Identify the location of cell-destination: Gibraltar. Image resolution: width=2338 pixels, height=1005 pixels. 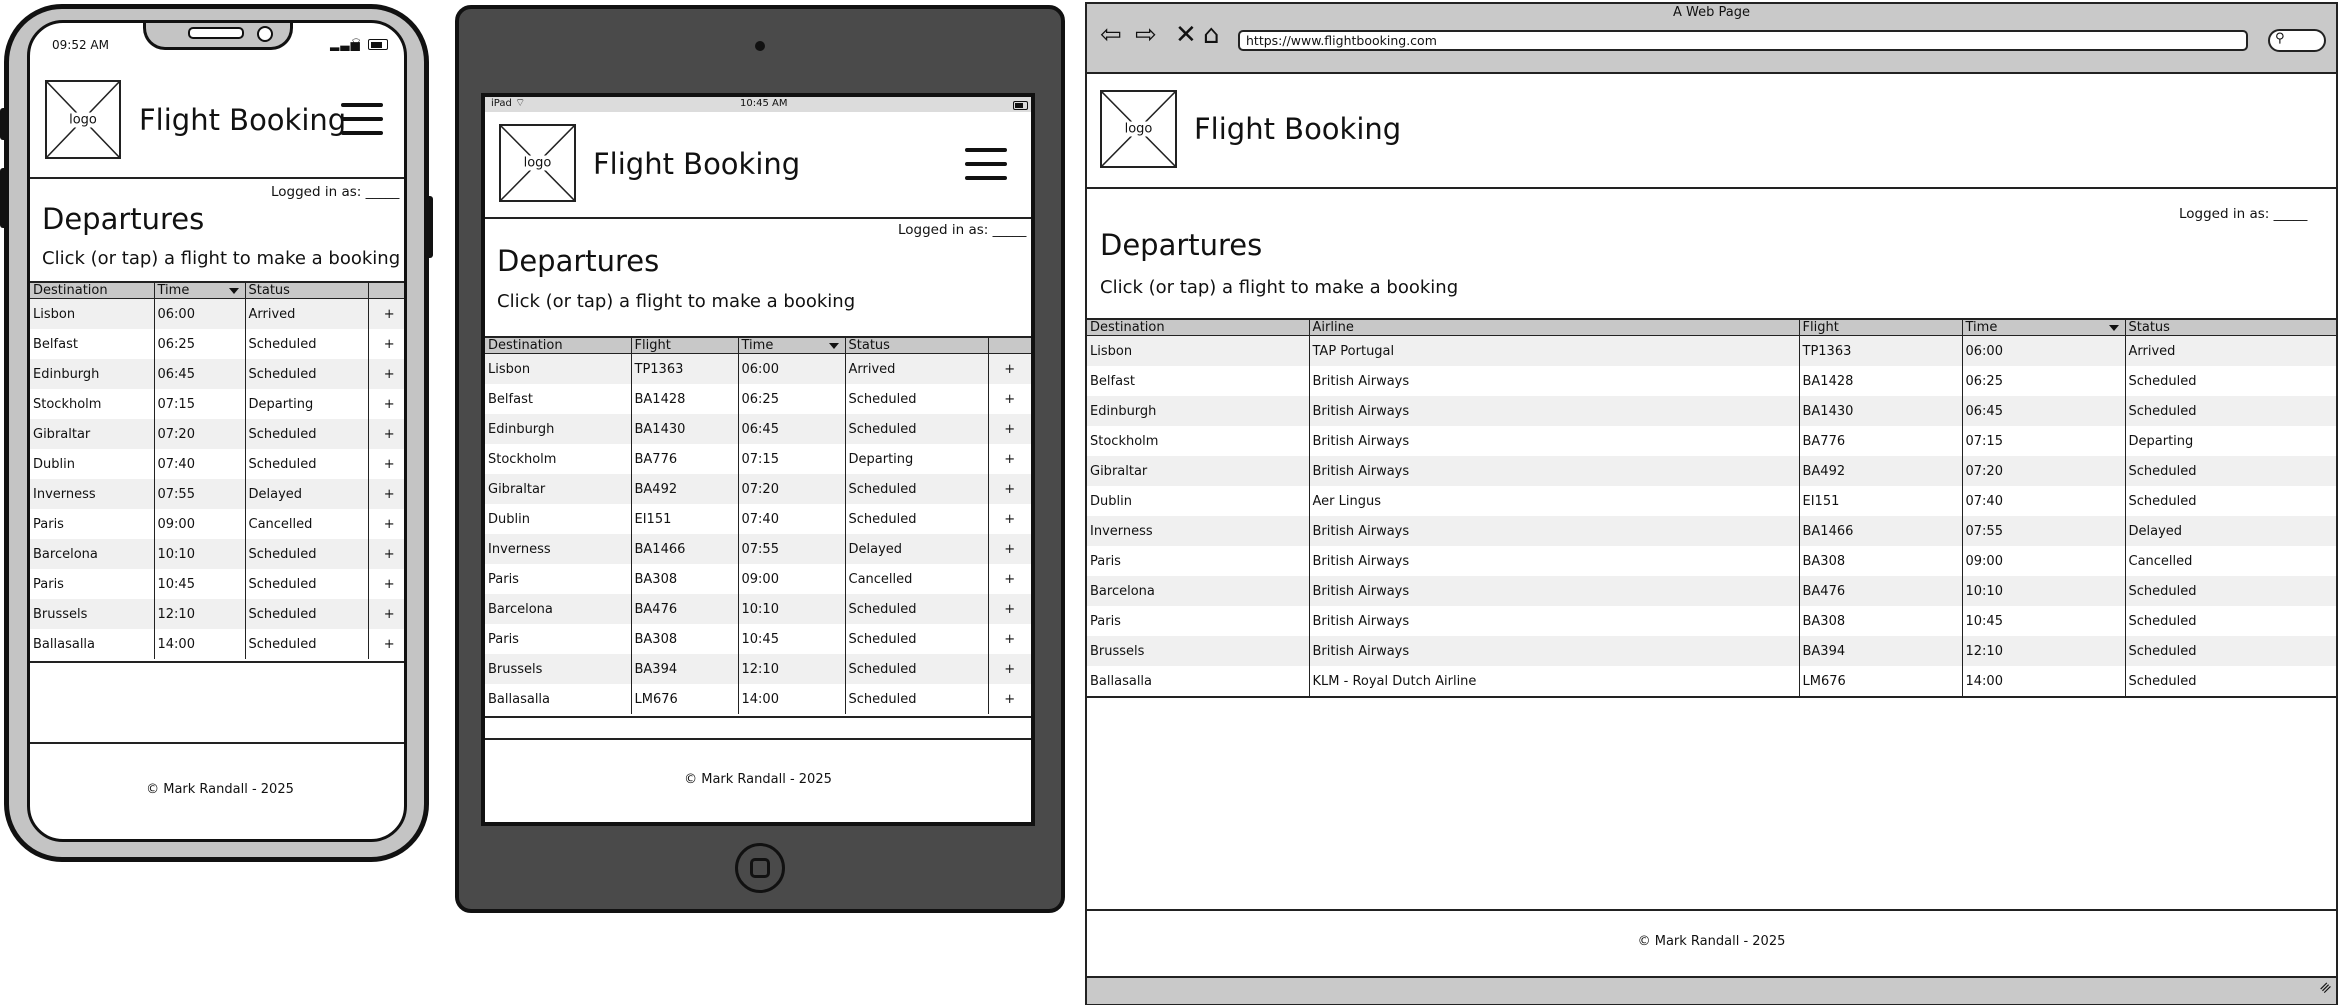
(558, 489).